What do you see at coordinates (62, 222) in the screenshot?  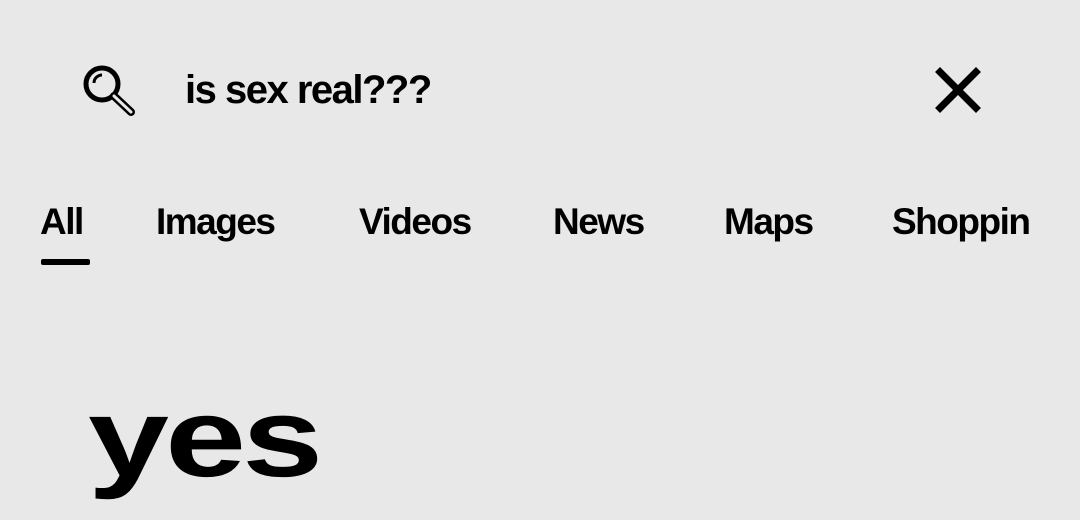 I see `tab-all: All` at bounding box center [62, 222].